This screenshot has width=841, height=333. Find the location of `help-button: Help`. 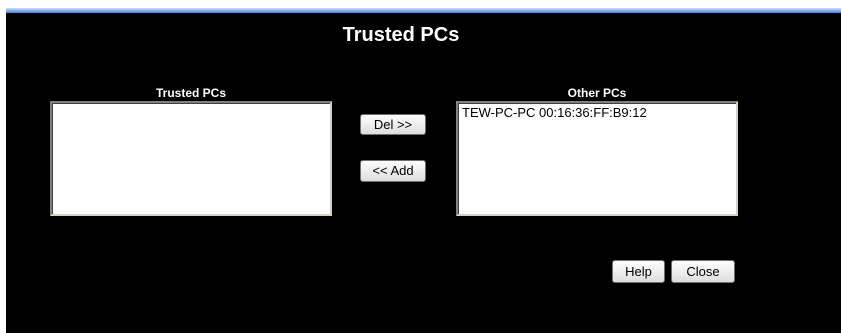

help-button: Help is located at coordinates (638, 271).